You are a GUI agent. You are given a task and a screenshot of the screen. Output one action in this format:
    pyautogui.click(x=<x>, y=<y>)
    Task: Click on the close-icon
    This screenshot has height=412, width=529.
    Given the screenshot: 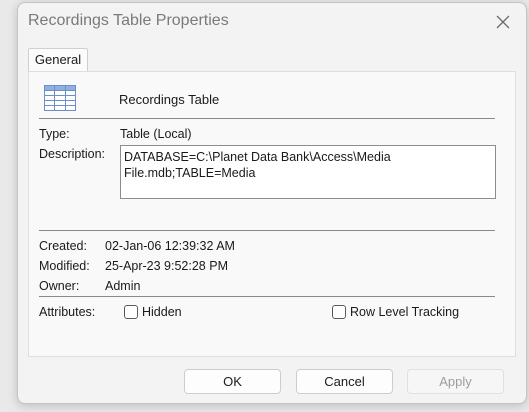 What is the action you would take?
    pyautogui.click(x=503, y=22)
    